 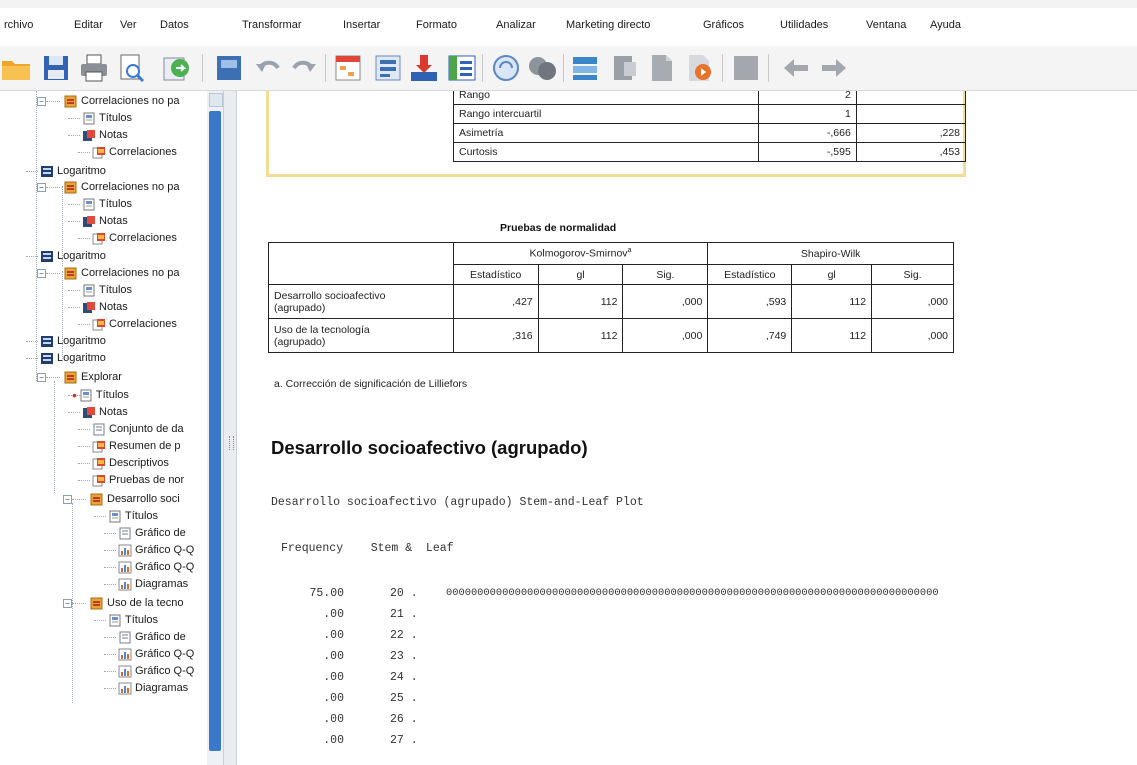 I want to click on tree-item: Pruebas de nor, so click(x=138, y=480).